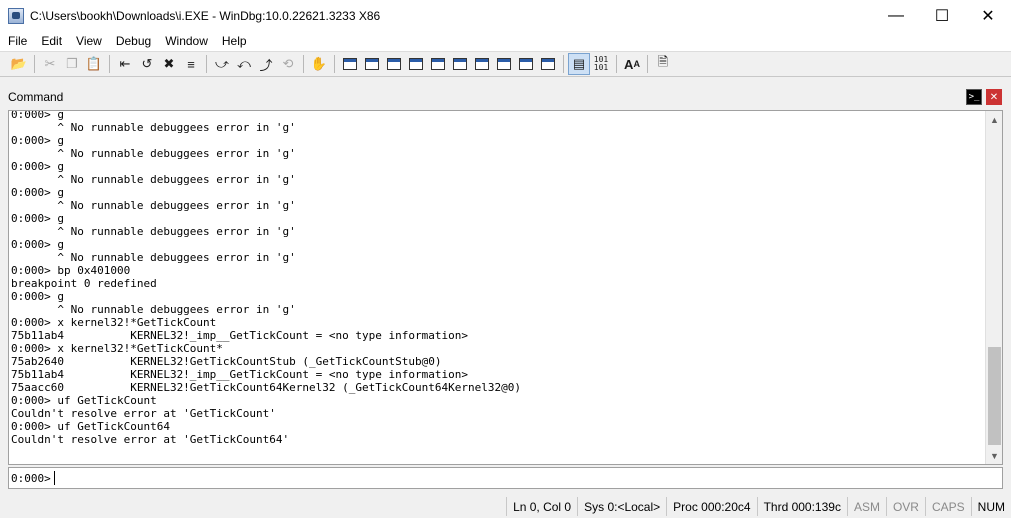 The height and width of the screenshot is (518, 1011). Describe the element at coordinates (482, 64) in the screenshot. I see `disassembly-window-icon` at that location.